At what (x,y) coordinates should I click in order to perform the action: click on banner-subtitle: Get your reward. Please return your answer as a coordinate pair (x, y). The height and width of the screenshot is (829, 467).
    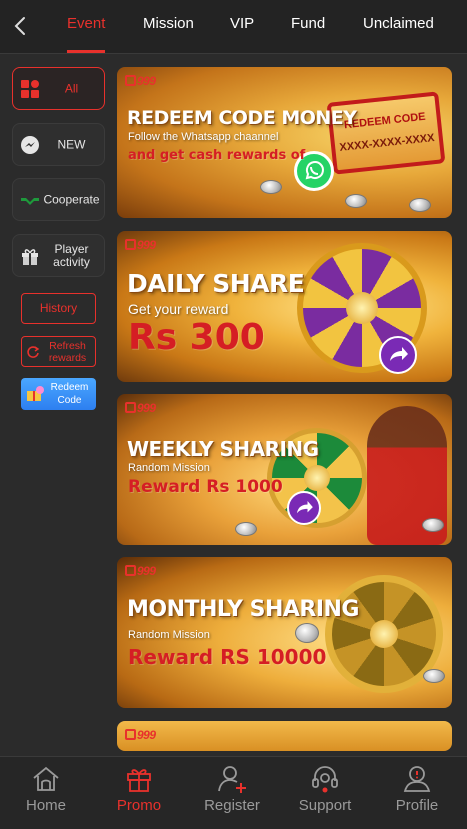
    Looking at the image, I should click on (178, 309).